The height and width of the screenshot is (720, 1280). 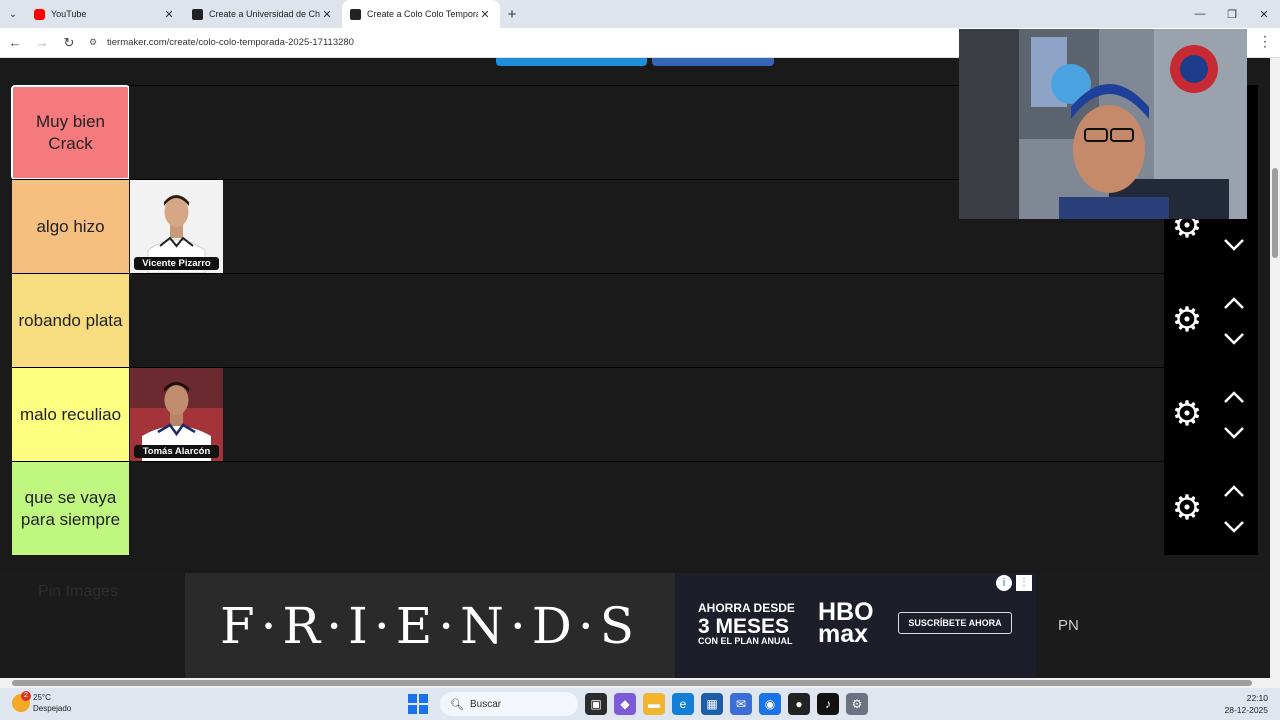 I want to click on tier-label: robando plata, so click(x=70, y=320).